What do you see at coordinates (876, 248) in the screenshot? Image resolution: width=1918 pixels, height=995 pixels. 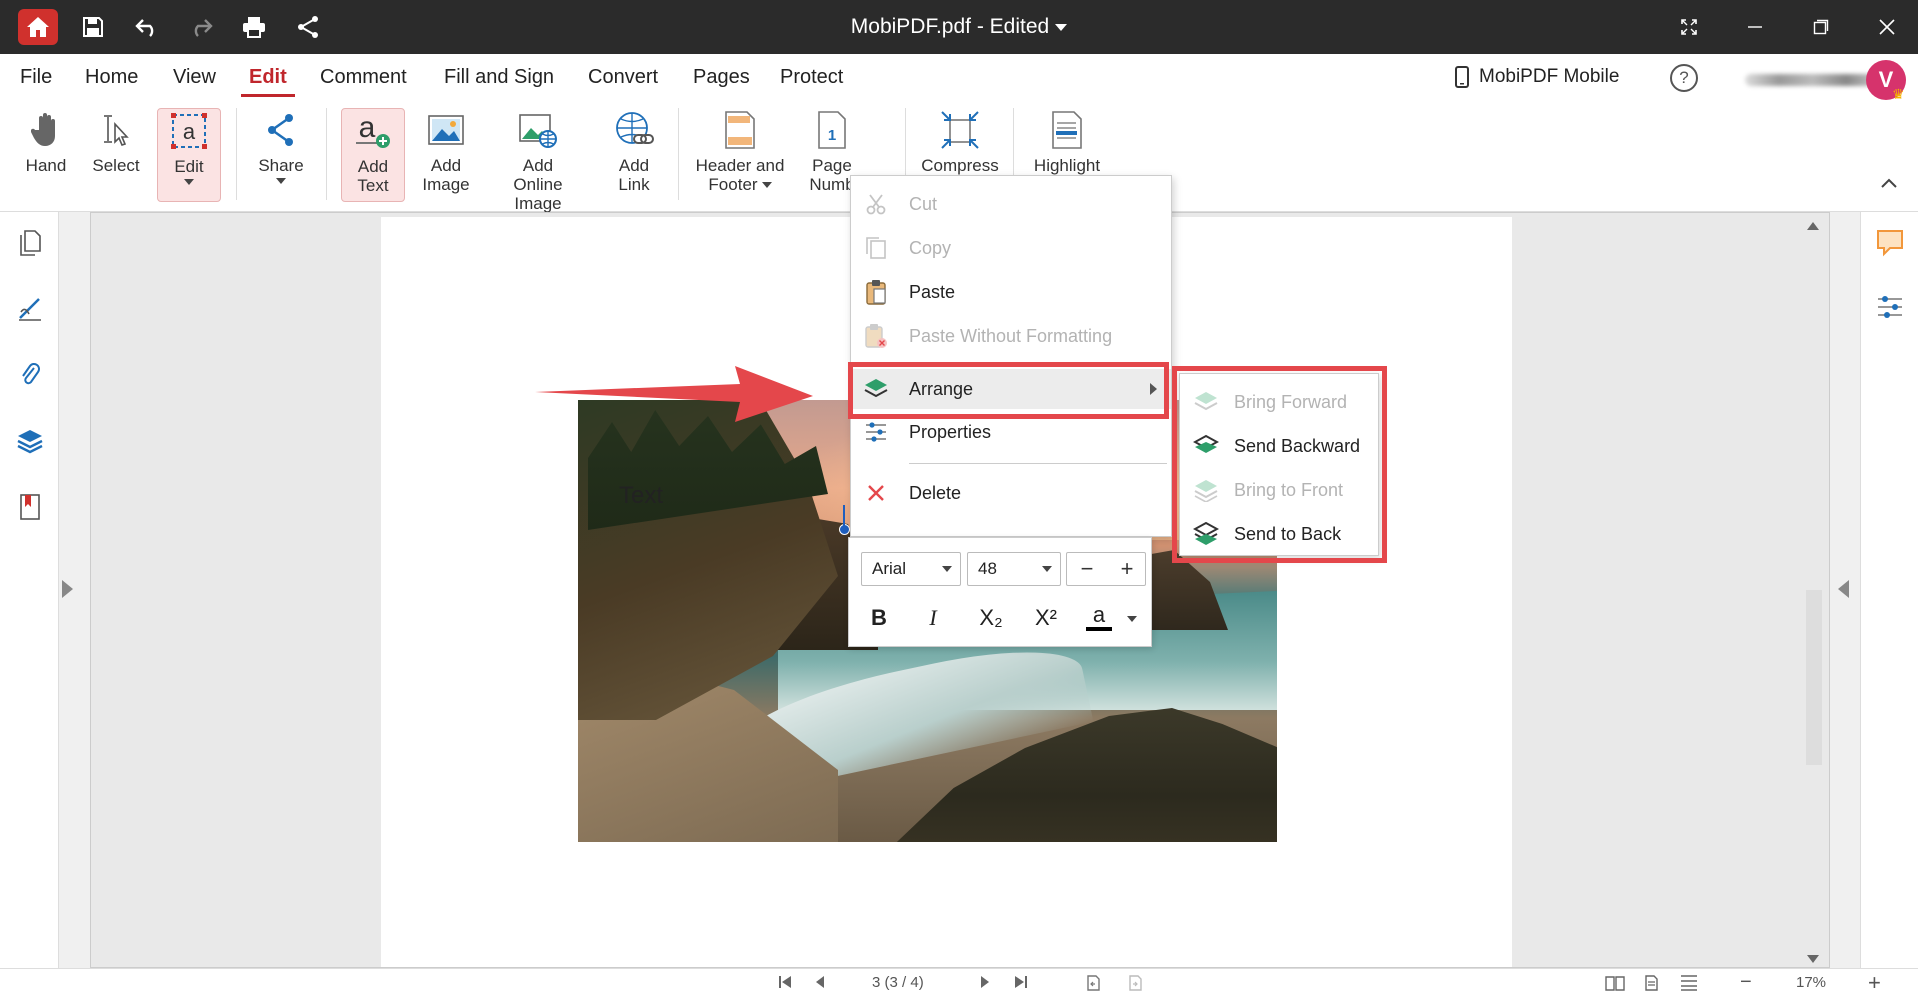 I see `copy-icon` at bounding box center [876, 248].